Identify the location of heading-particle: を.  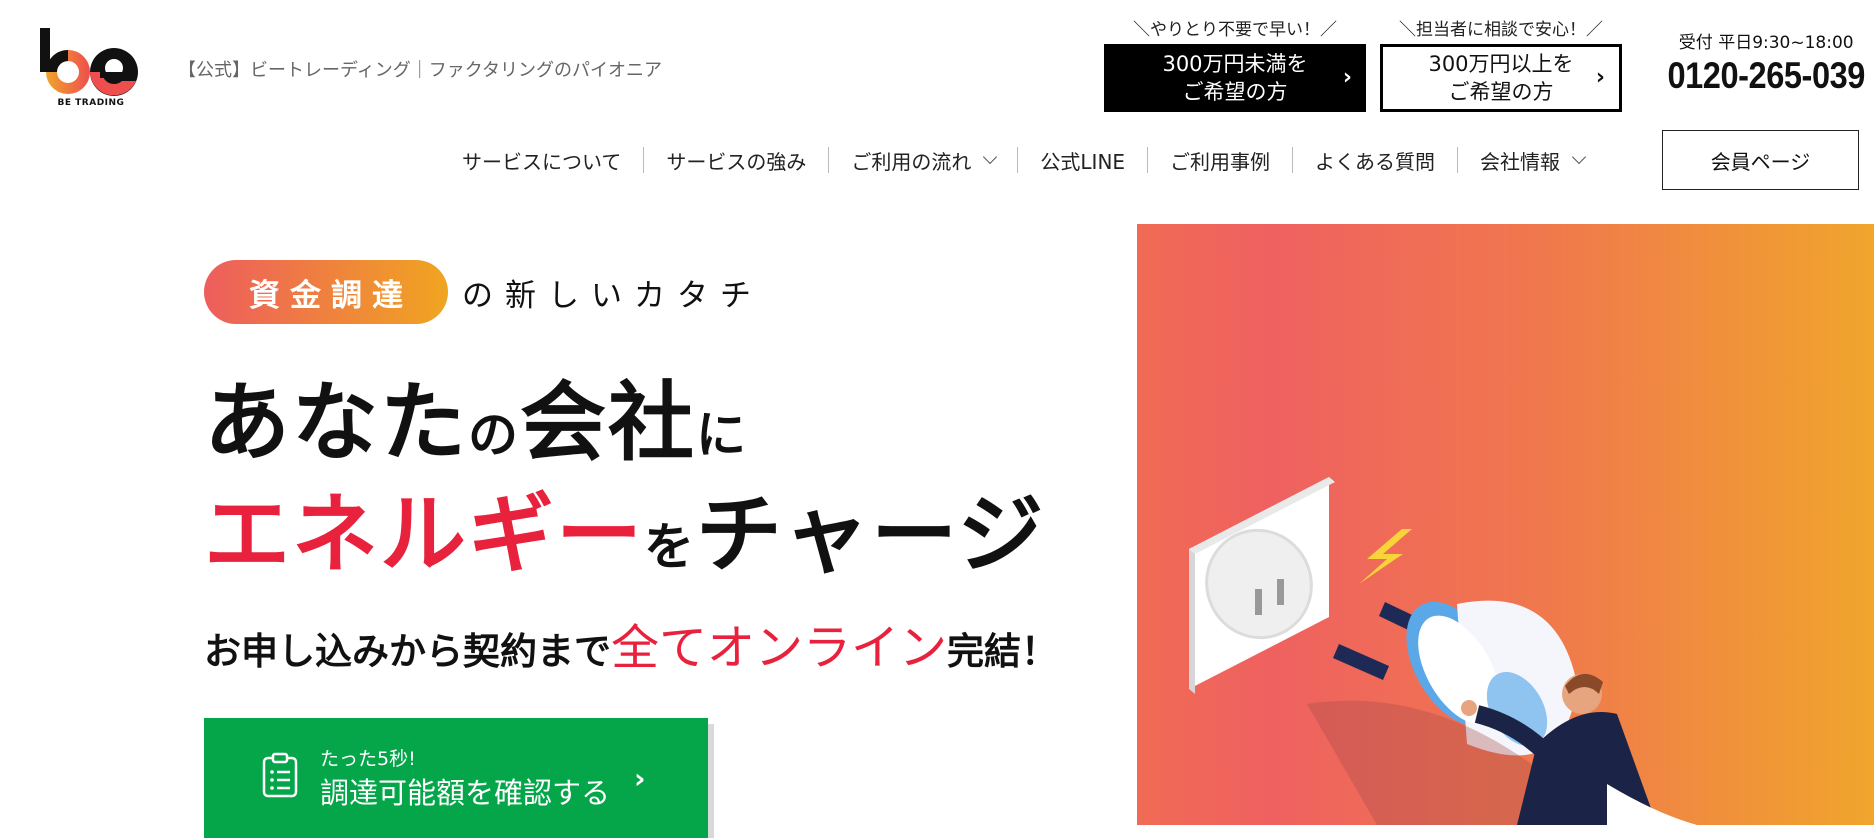
(670, 547).